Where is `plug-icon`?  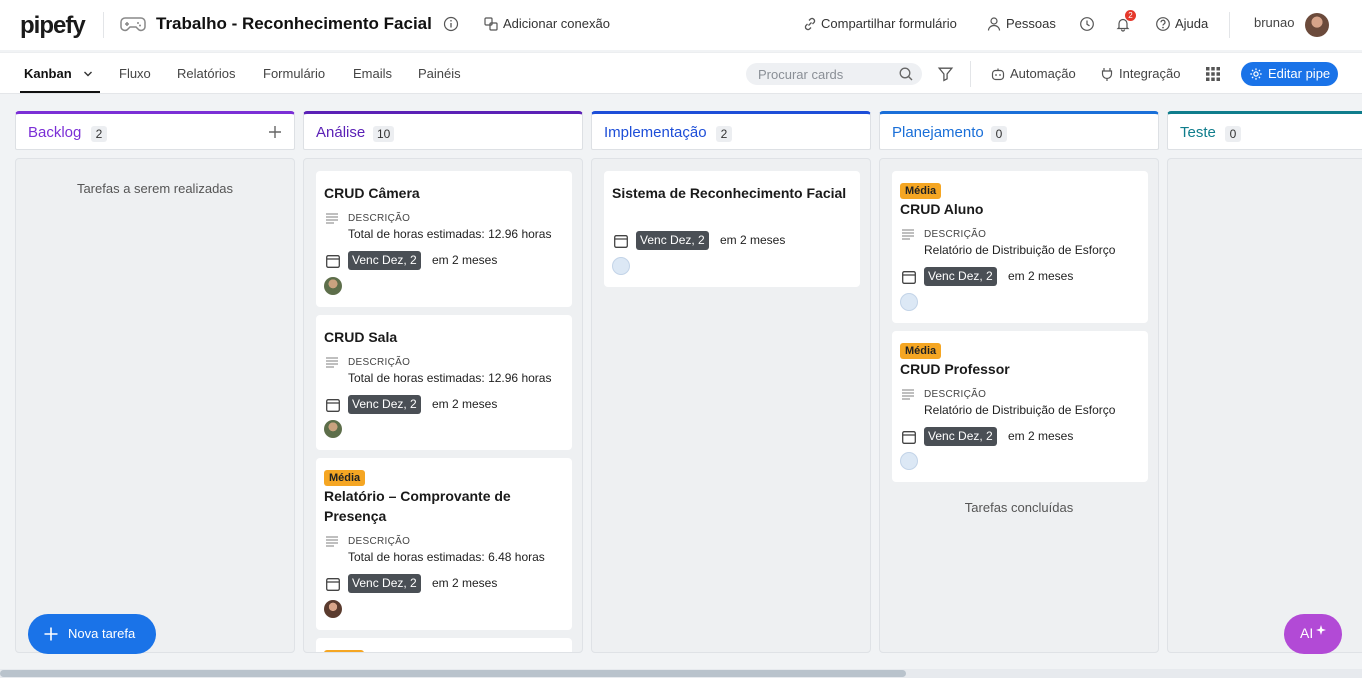 plug-icon is located at coordinates (1107, 74).